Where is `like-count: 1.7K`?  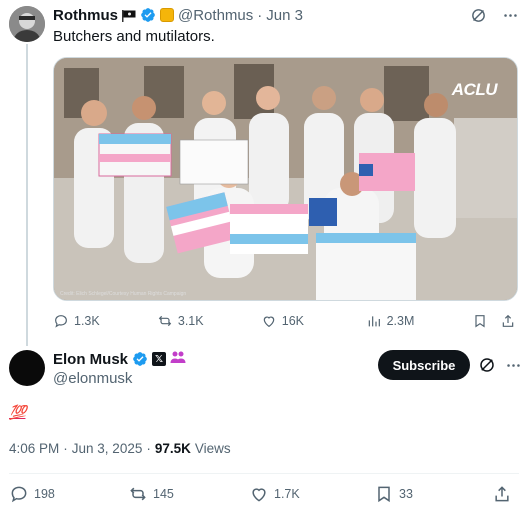 like-count: 1.7K is located at coordinates (287, 494).